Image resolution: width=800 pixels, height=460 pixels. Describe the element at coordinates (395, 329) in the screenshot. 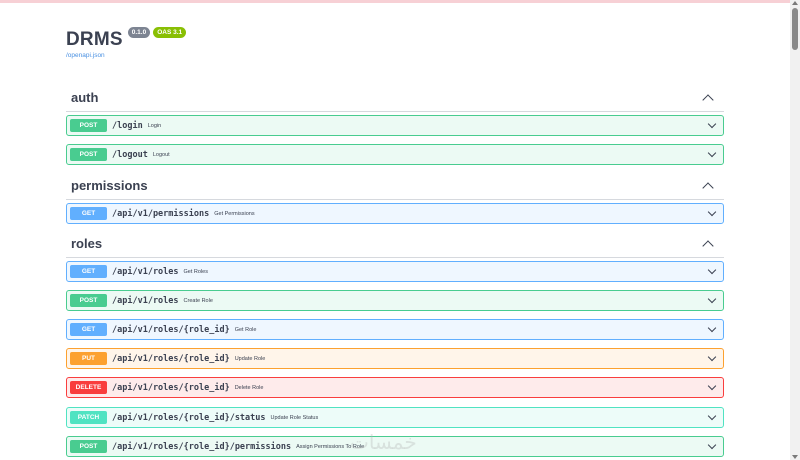

I see `operation-row: GET /api/v1/roles/{role_id} Get Role` at that location.